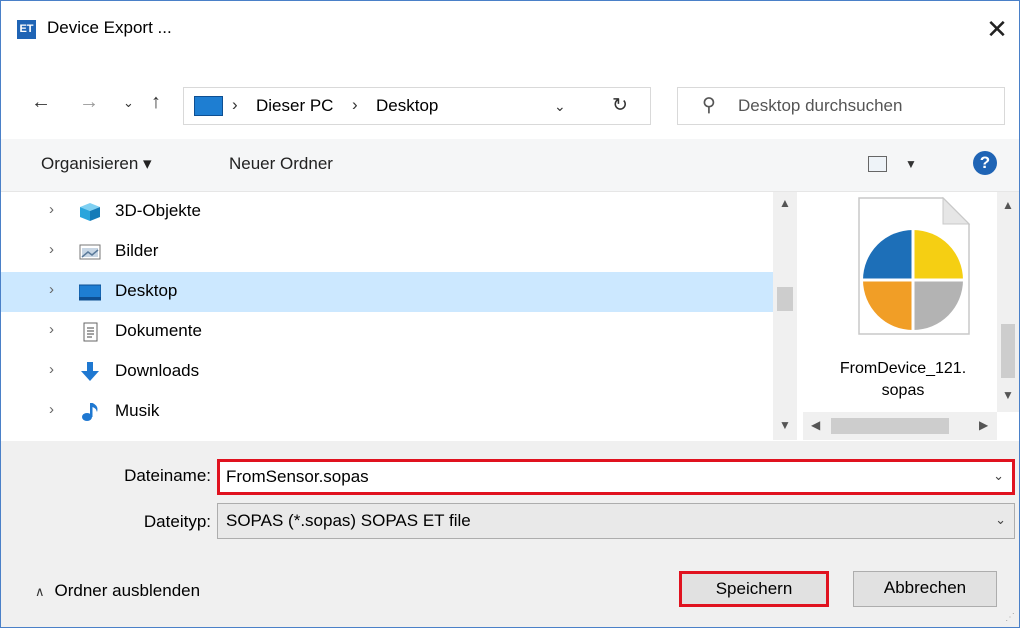  What do you see at coordinates (96, 164) in the screenshot?
I see `organize-button: Organisieren ▾` at bounding box center [96, 164].